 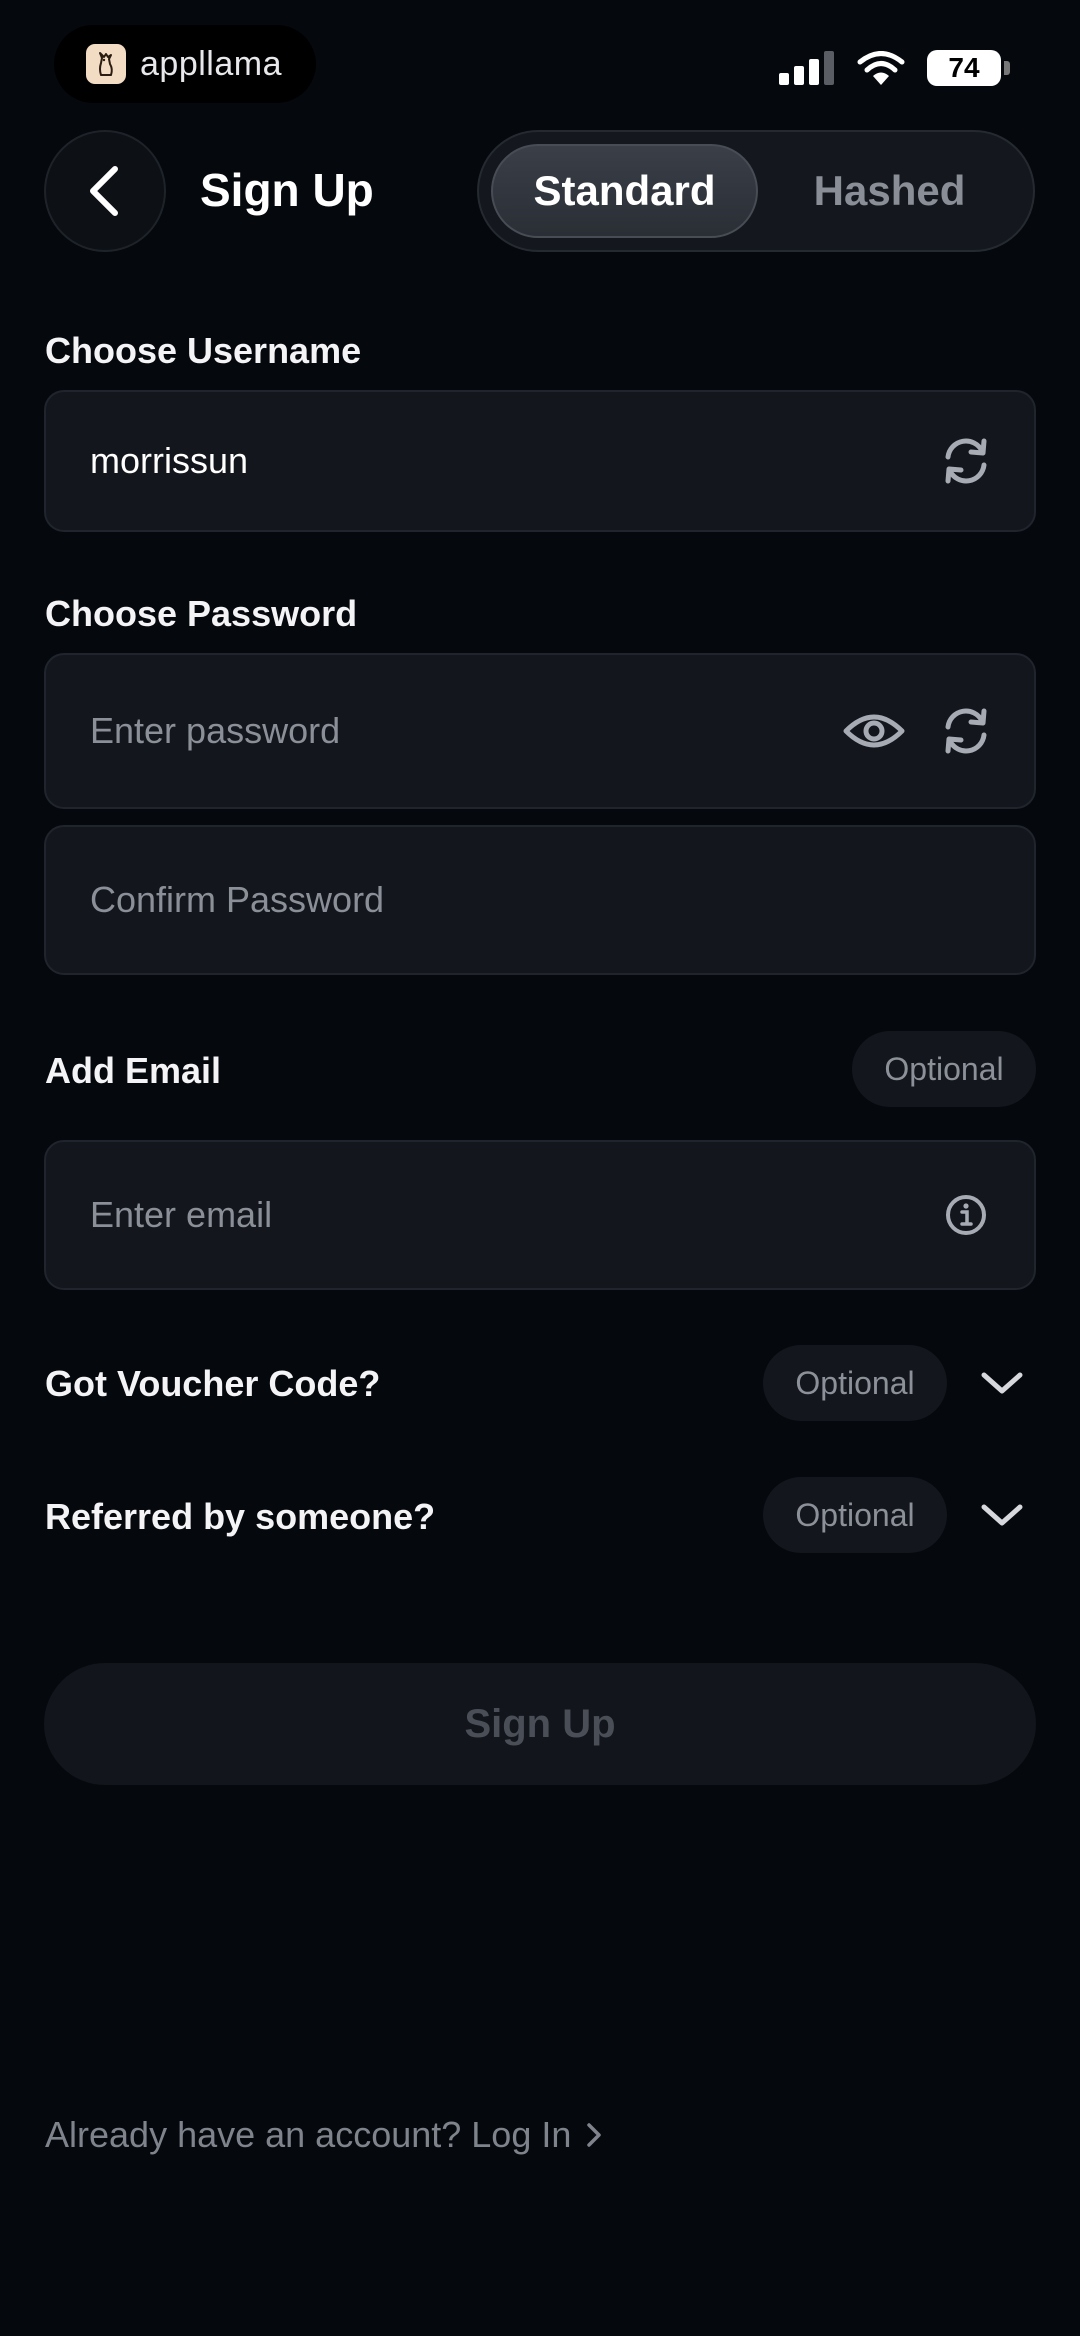 What do you see at coordinates (855, 1515) in the screenshot?
I see `referral-optional-badge: Optional` at bounding box center [855, 1515].